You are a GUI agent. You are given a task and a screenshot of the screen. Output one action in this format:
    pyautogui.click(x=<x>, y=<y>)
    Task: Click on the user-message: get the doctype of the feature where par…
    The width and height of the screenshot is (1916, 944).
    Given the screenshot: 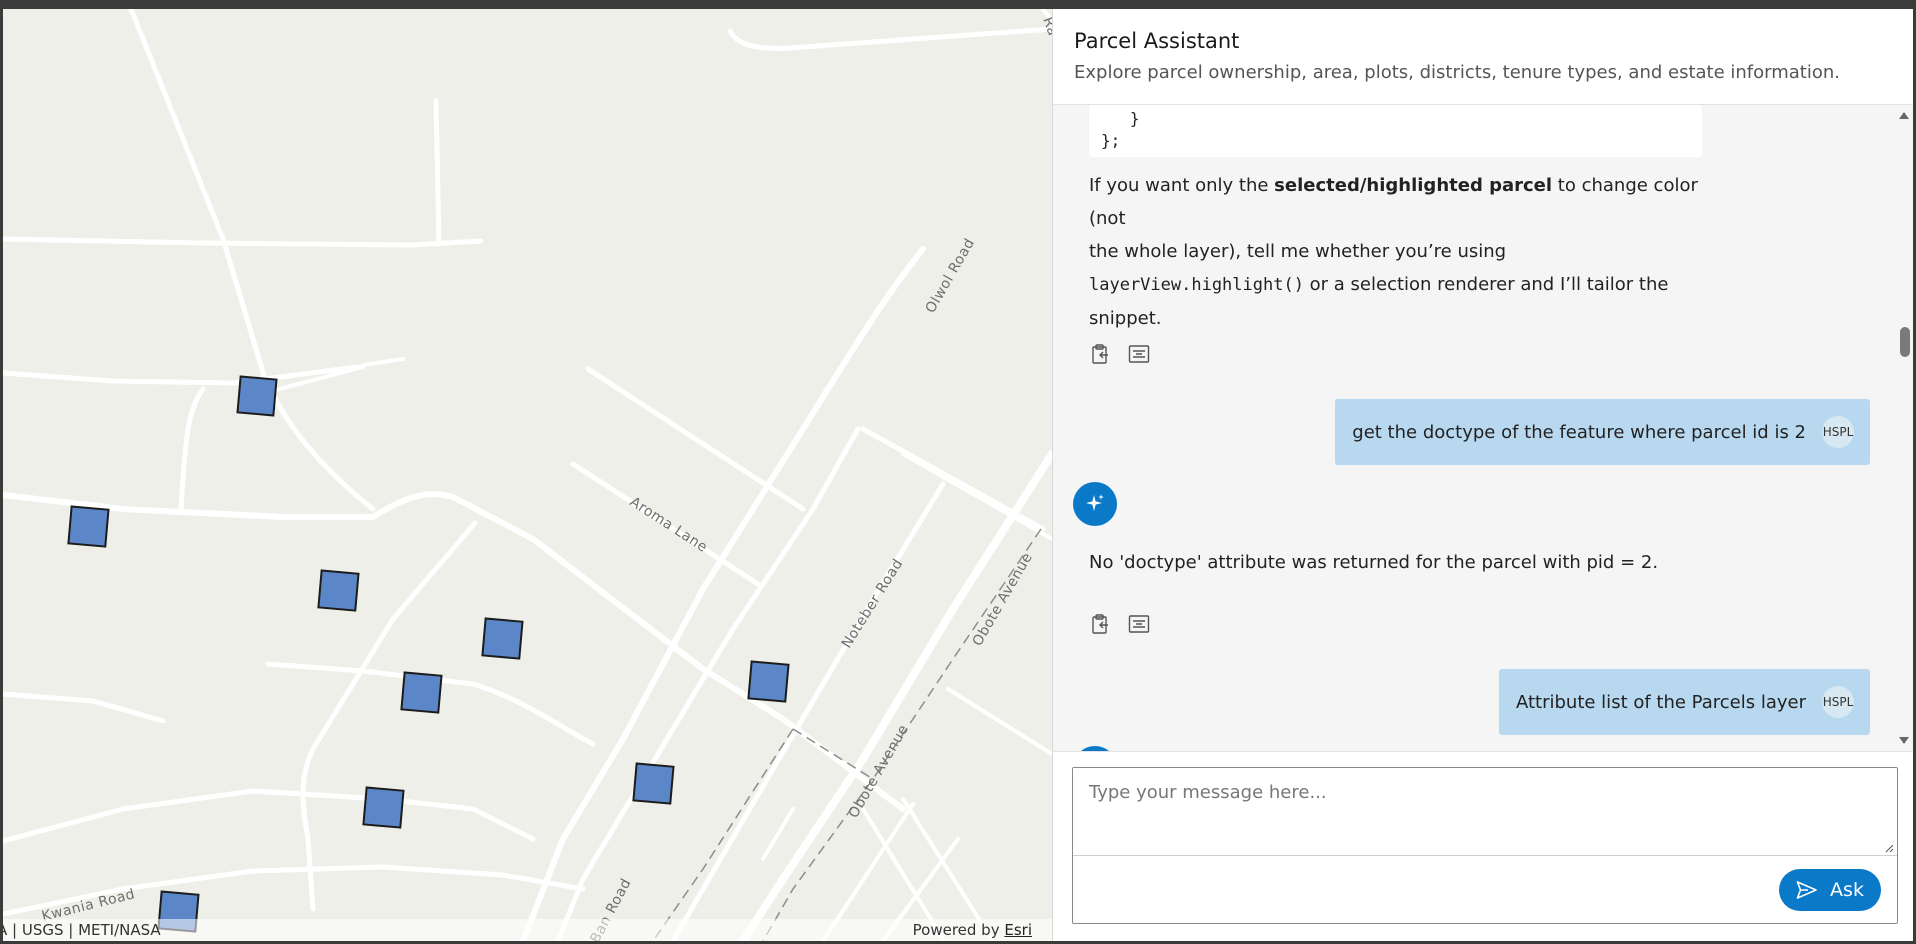 What is the action you would take?
    pyautogui.click(x=1602, y=432)
    